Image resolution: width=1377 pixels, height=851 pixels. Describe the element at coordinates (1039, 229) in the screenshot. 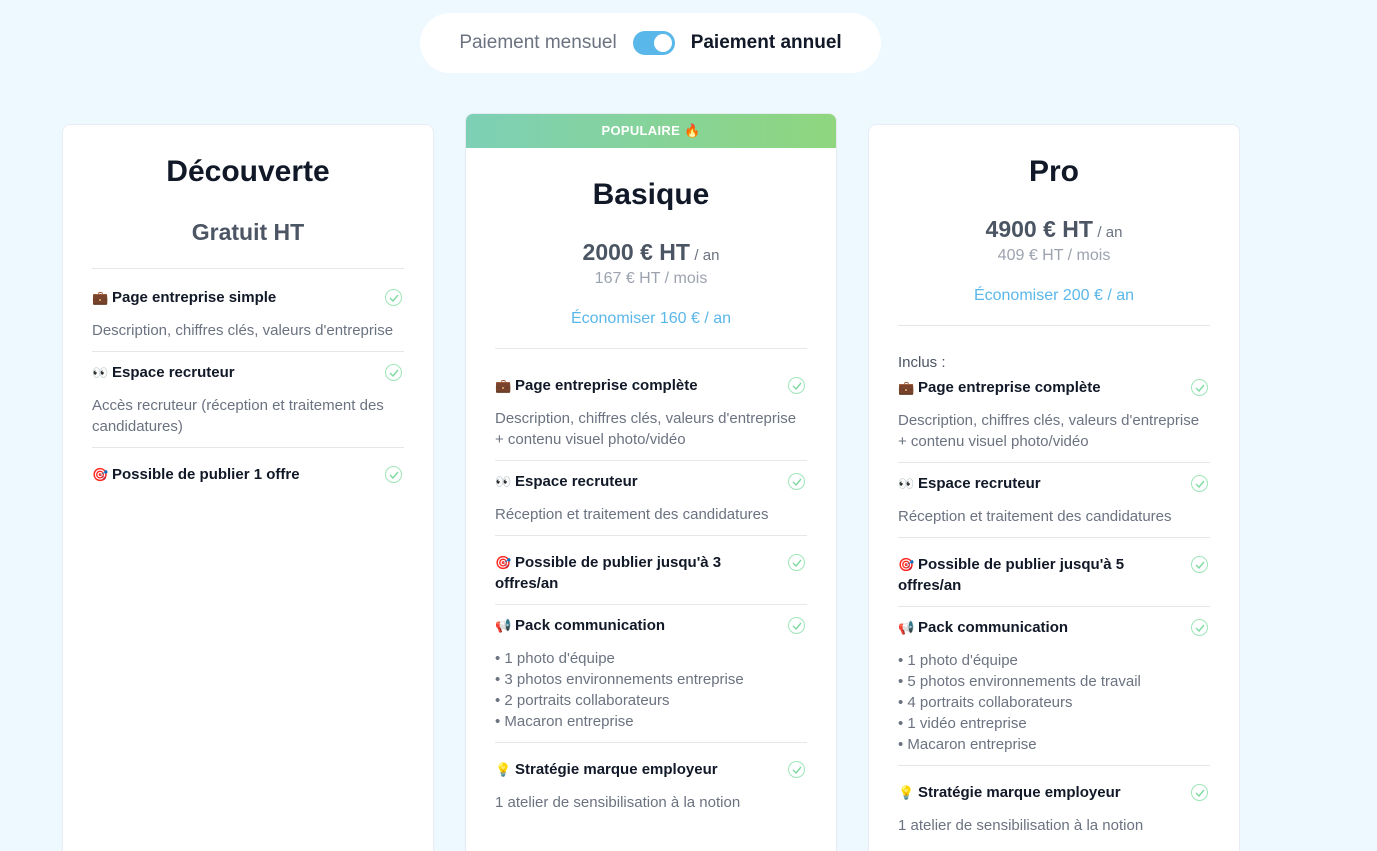

I see `plan-price: 4900 € HT` at that location.